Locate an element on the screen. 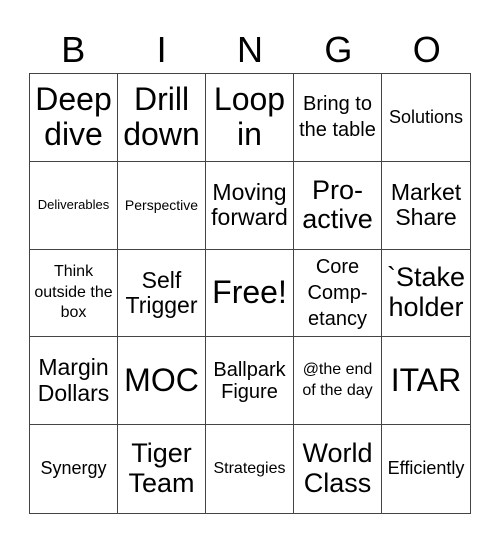  bingo-cell-free-space: Free! is located at coordinates (250, 293).